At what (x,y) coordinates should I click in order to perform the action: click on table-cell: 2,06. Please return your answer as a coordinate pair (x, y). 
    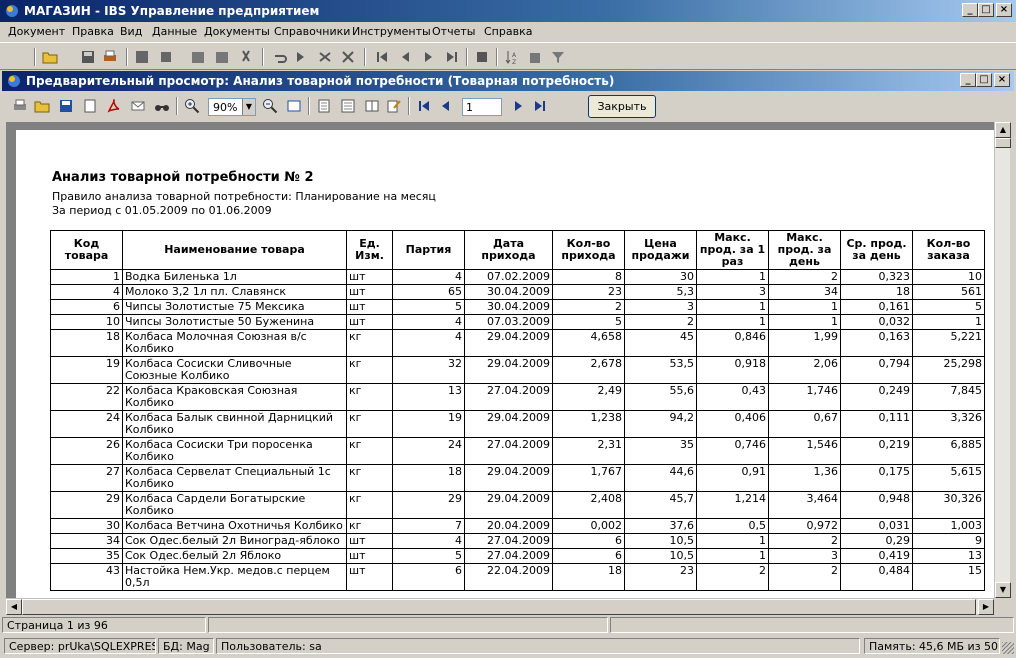
    Looking at the image, I should click on (804, 370).